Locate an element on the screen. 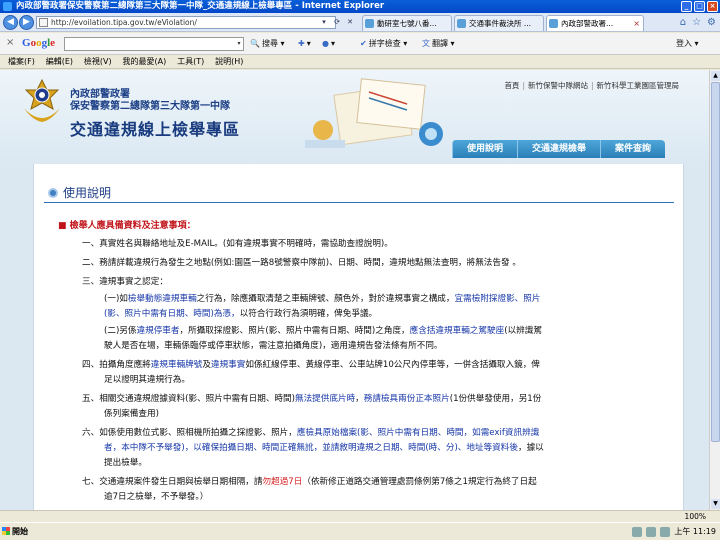 The width and height of the screenshot is (720, 540). google-search-button: 🔍 搜尋 ▾ is located at coordinates (267, 44).